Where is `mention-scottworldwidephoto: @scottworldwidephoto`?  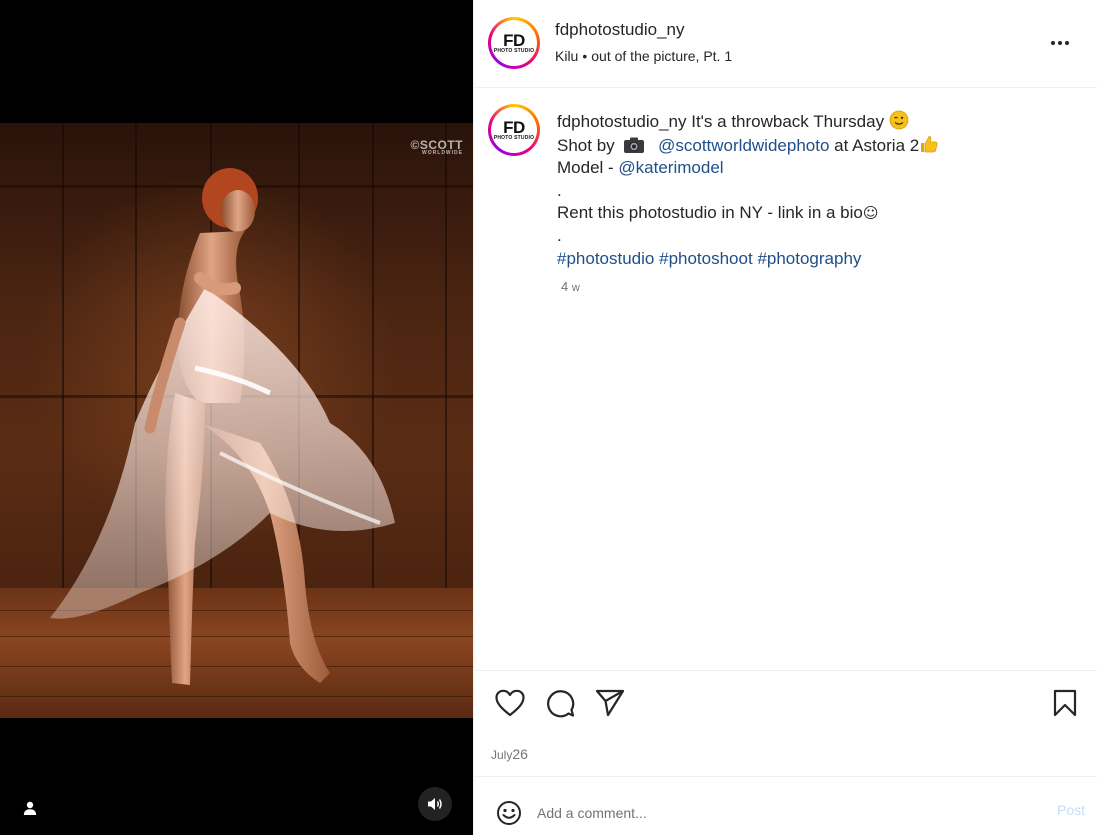
mention-scottworldwidephoto: @scottworldwidephoto is located at coordinates (743, 145).